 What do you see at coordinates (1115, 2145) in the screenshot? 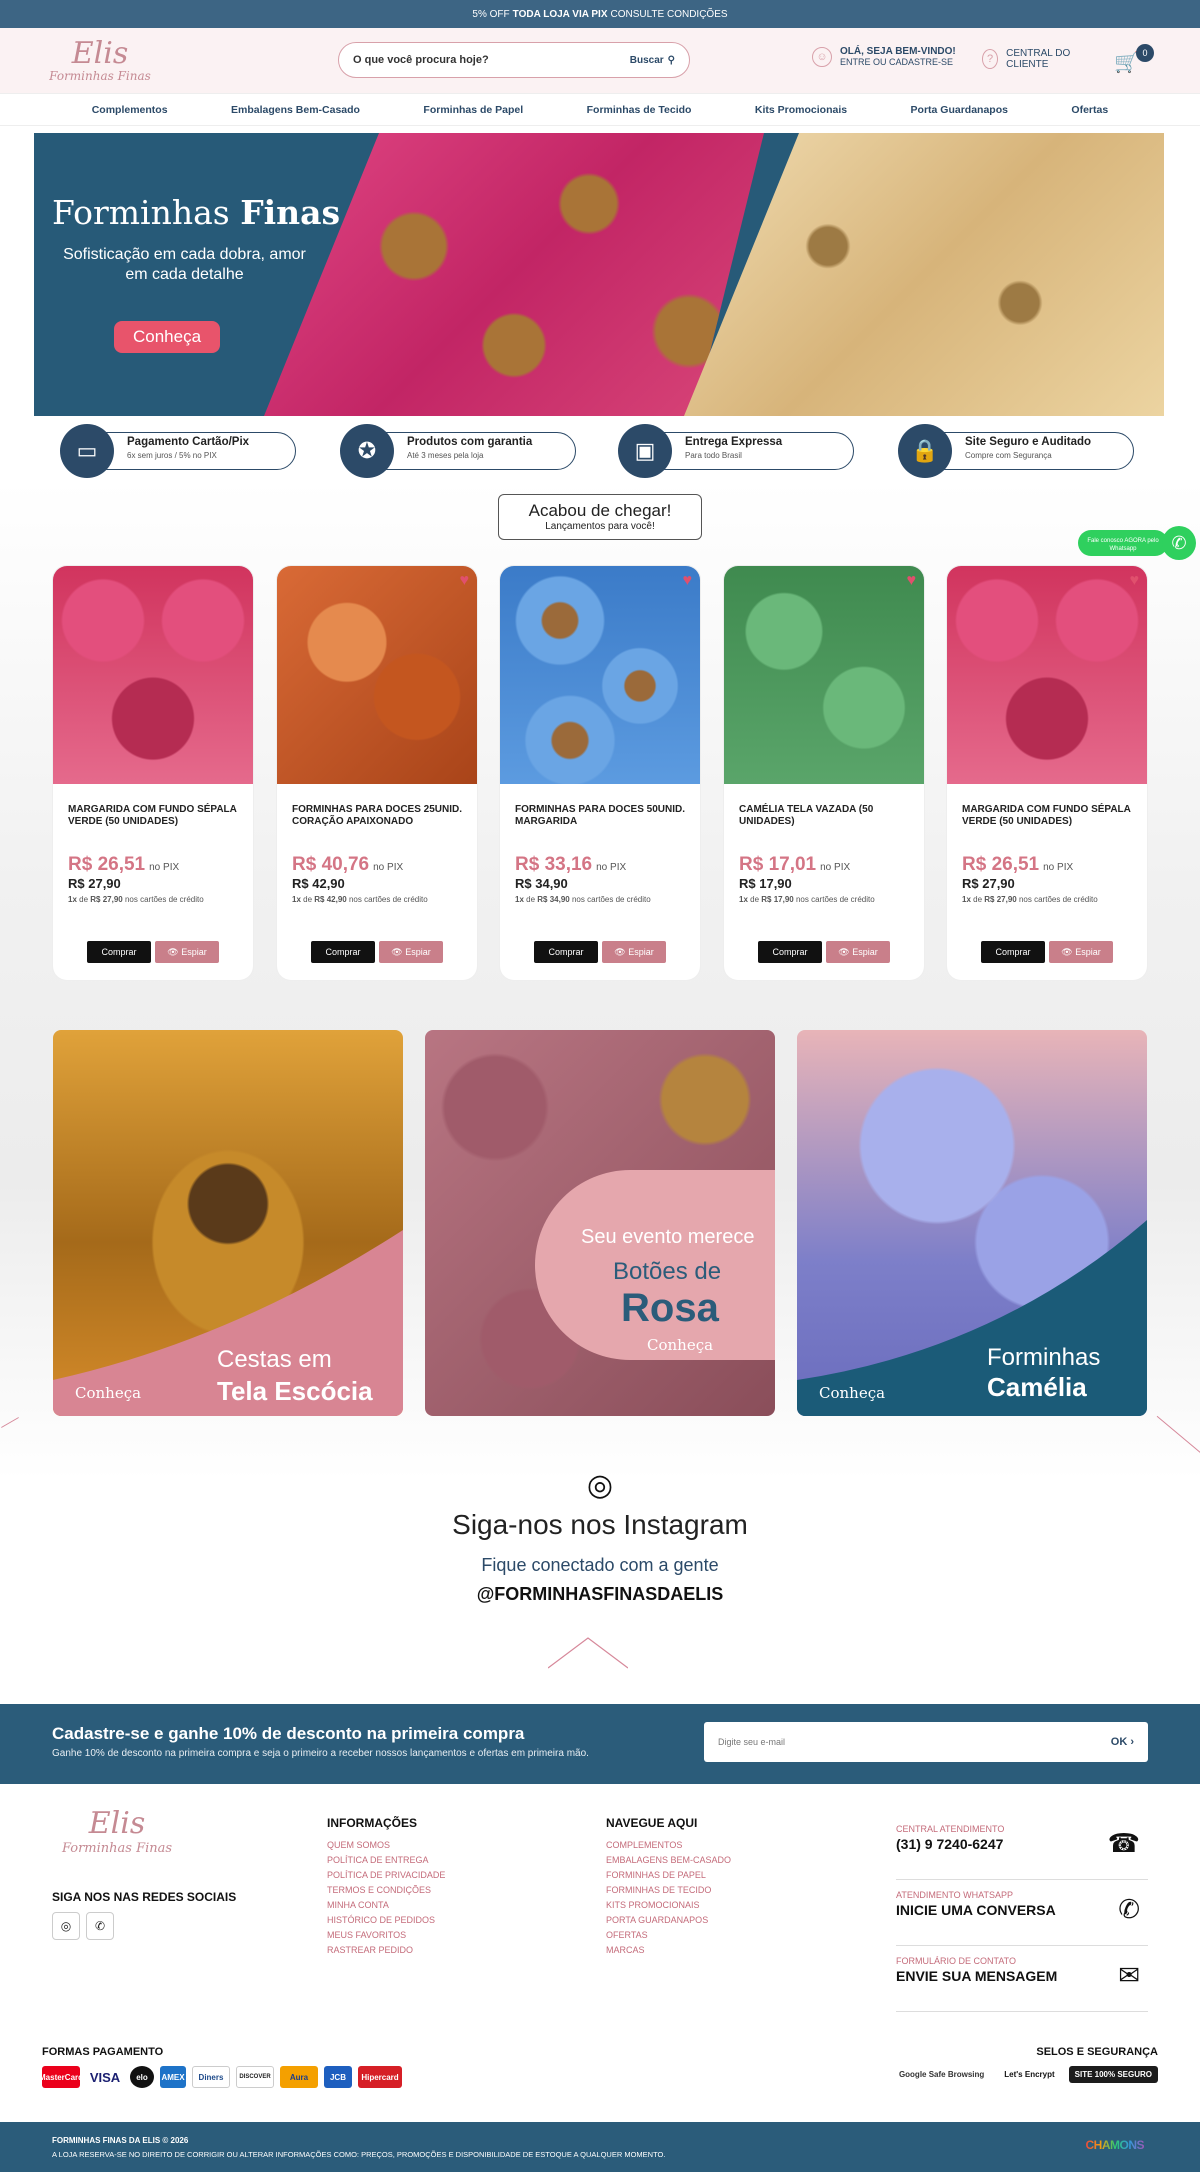
I see `developer-logo: CHAMONS` at bounding box center [1115, 2145].